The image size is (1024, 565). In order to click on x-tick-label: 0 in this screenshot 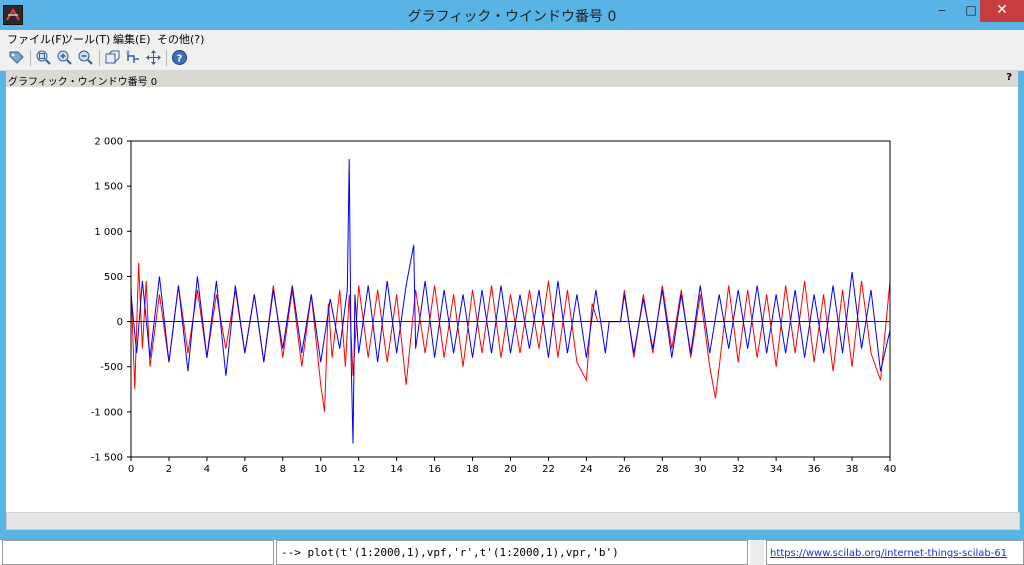, I will do `click(131, 469)`.